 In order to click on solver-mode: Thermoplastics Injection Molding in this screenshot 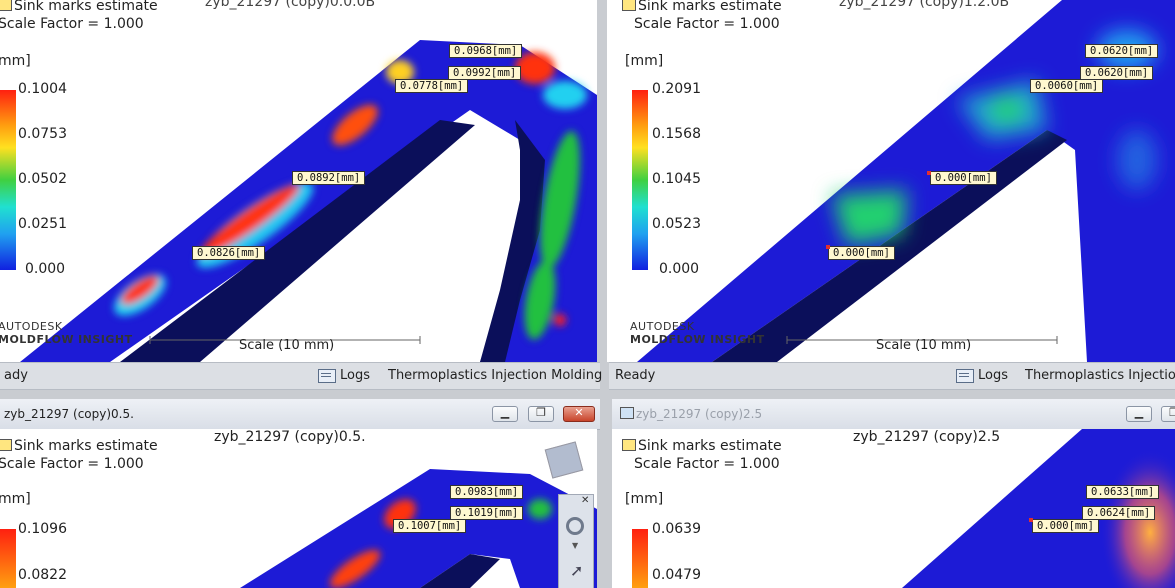, I will do `click(495, 375)`.